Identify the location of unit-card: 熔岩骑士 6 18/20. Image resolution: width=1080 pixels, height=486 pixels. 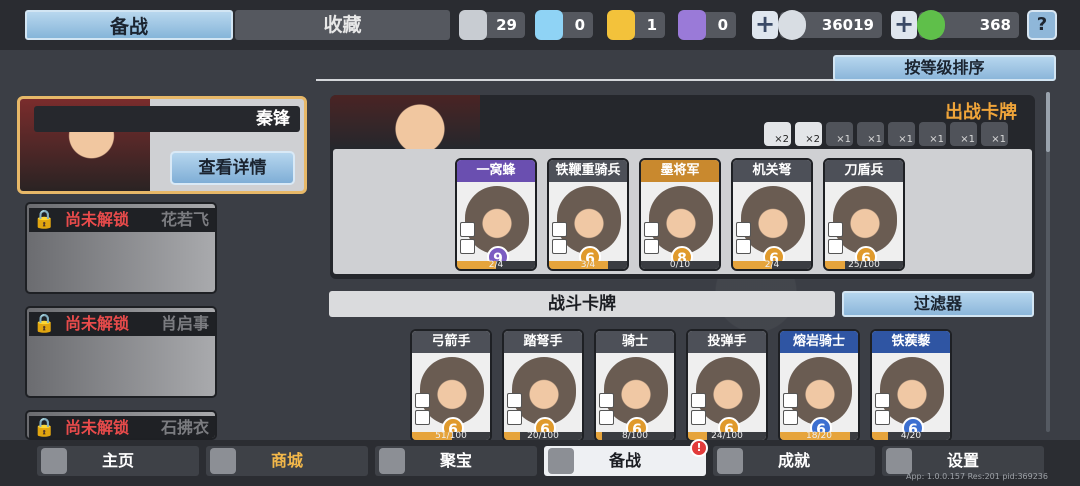
(819, 385).